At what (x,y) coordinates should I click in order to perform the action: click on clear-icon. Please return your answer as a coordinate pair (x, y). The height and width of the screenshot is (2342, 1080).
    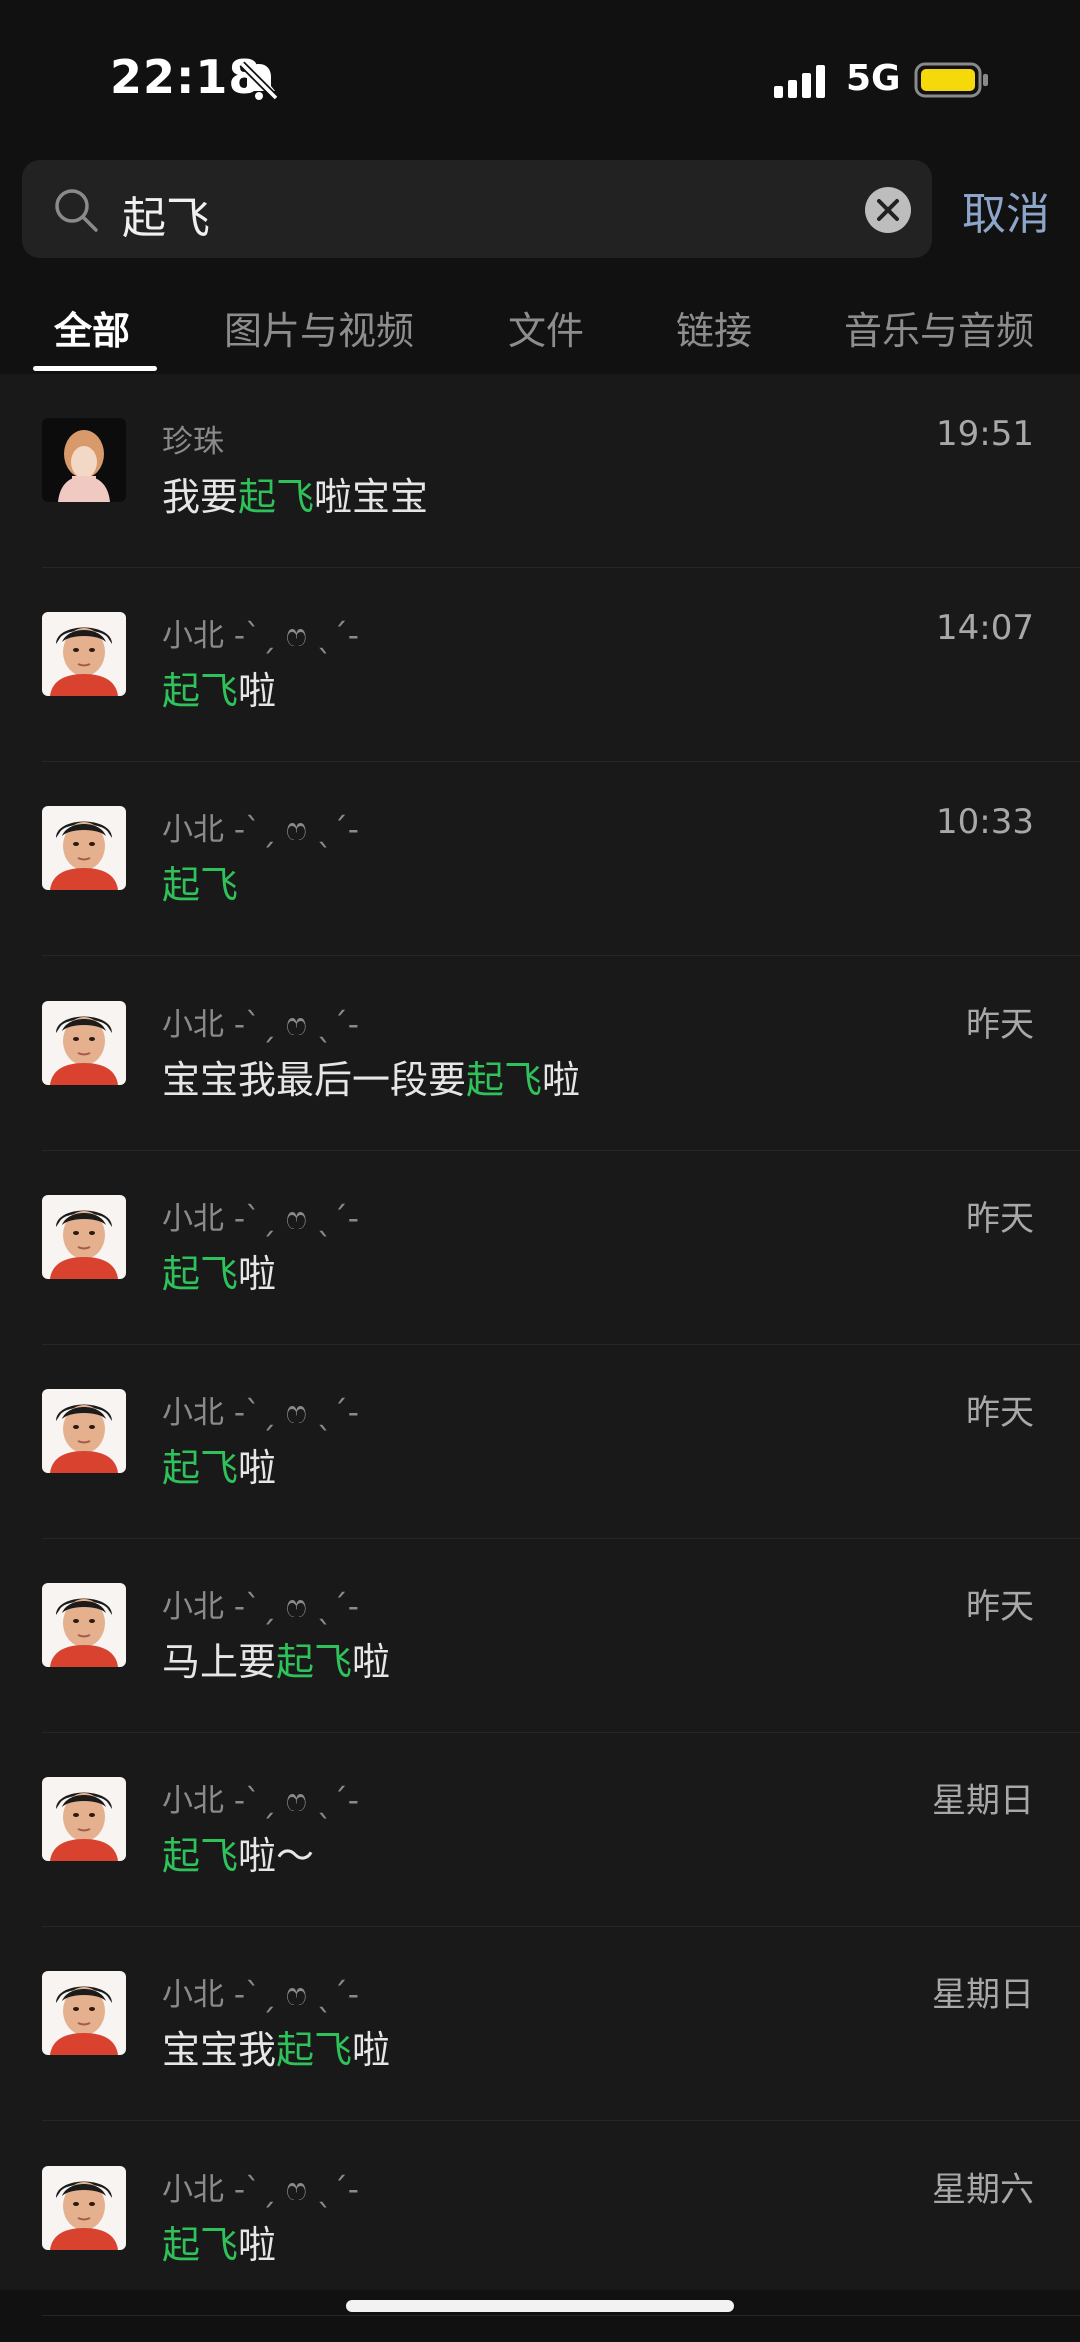
    Looking at the image, I should click on (888, 210).